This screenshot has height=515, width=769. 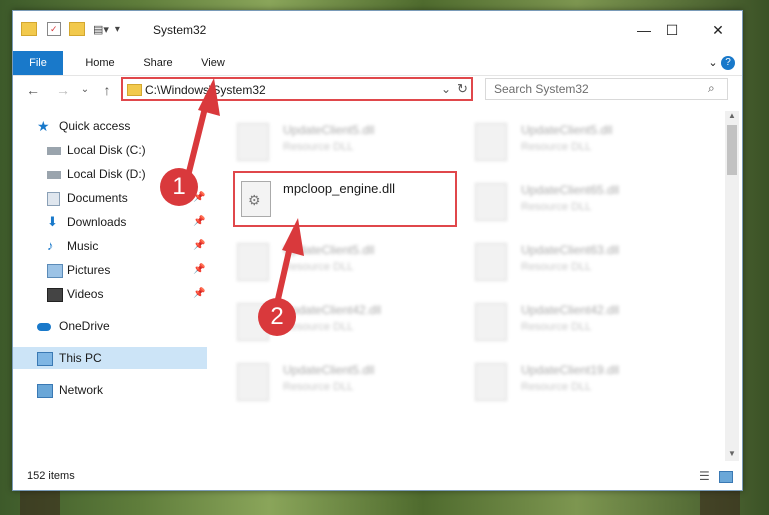 What do you see at coordinates (606, 89) in the screenshot?
I see `search-input: Search System32 ⌕` at bounding box center [606, 89].